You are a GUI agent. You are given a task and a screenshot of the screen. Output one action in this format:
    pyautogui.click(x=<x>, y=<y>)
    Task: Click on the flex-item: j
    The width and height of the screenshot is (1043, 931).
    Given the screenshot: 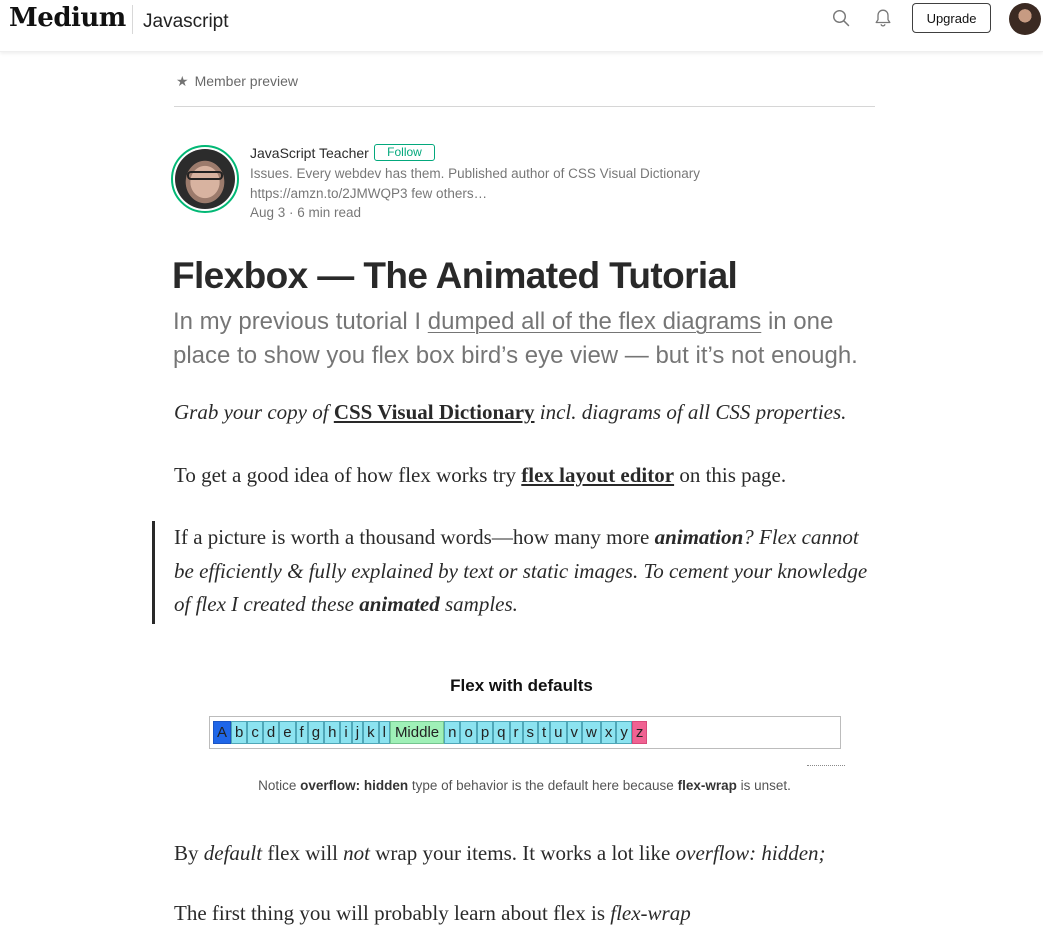 What is the action you would take?
    pyautogui.click(x=357, y=732)
    